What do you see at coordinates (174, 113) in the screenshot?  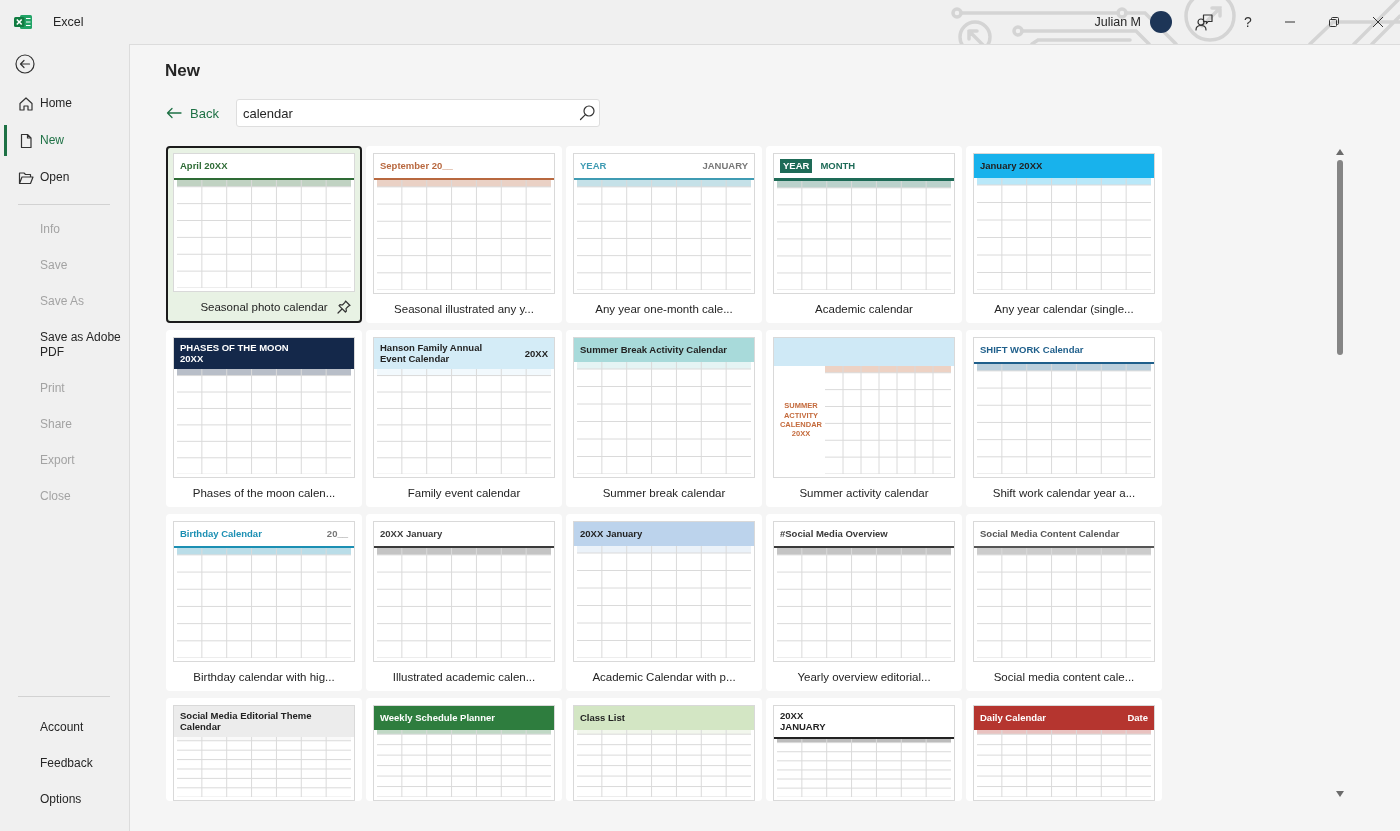 I see `arrow-left-icon` at bounding box center [174, 113].